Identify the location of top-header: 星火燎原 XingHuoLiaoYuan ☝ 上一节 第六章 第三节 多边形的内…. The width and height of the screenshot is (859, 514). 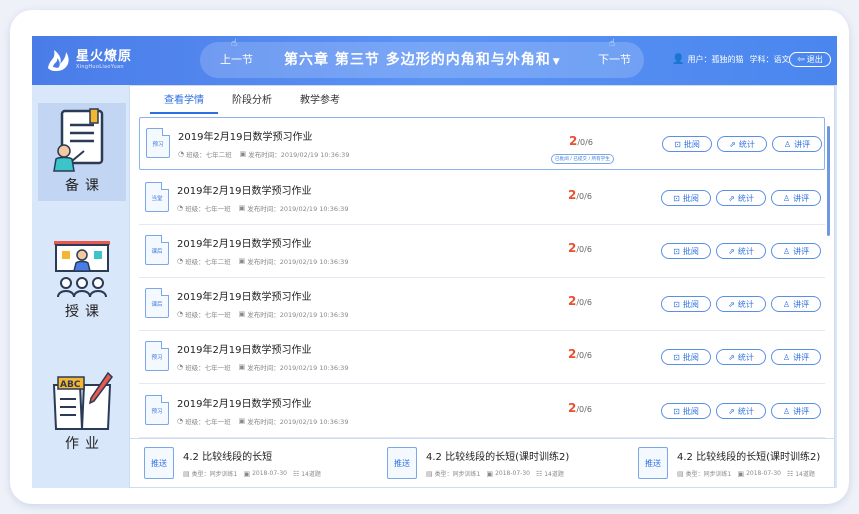
(434, 60).